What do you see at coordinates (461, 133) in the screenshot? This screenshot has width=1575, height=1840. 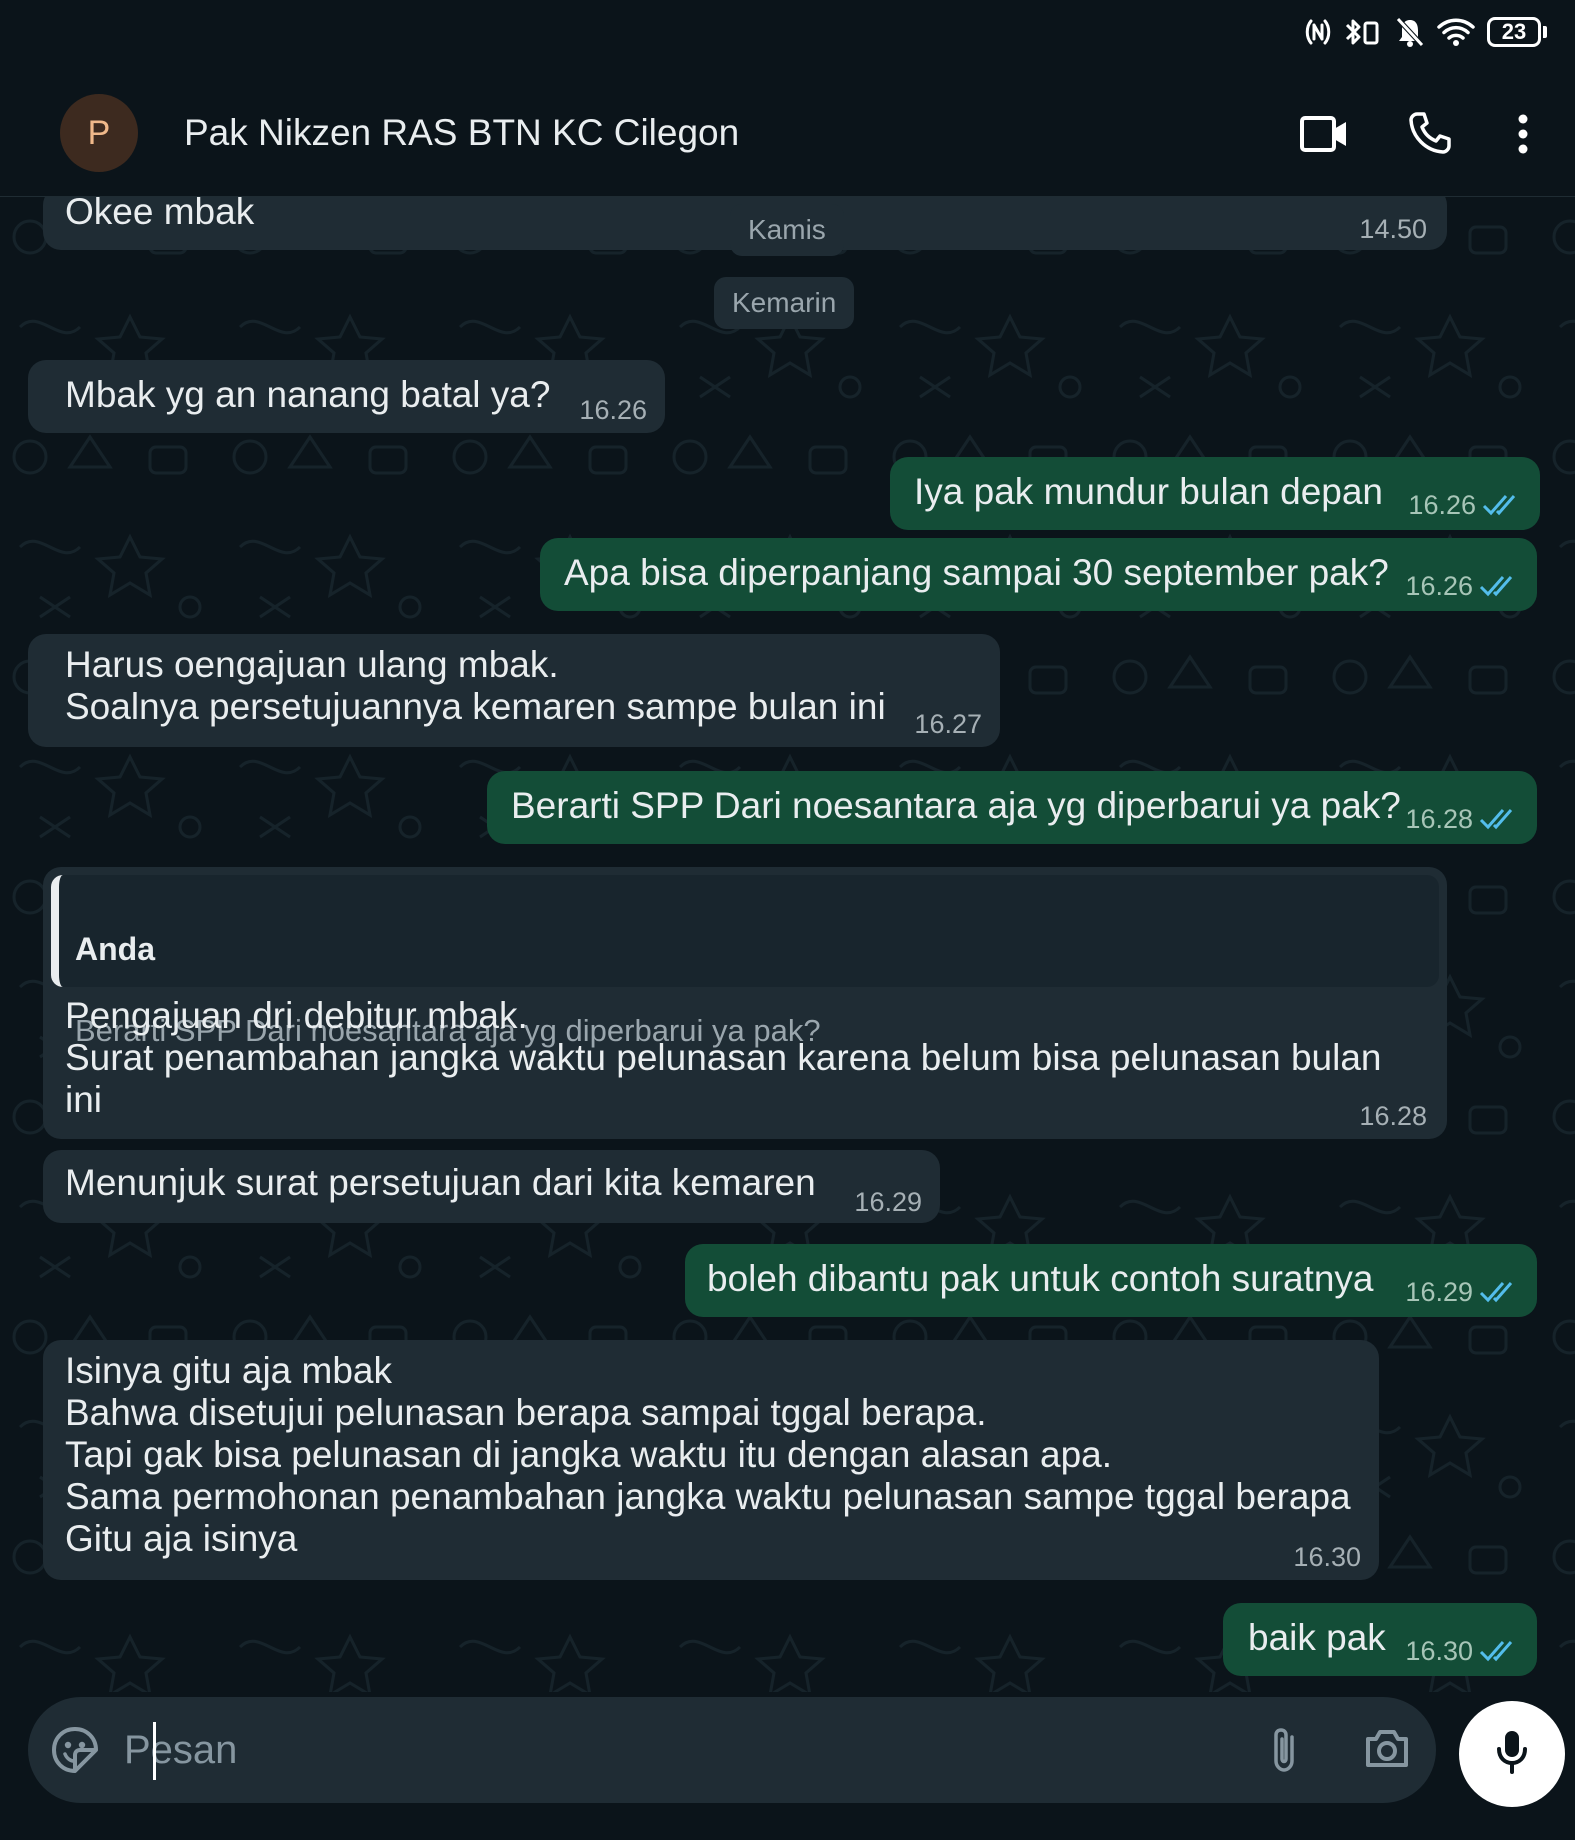 I see `contact-name: Pak Nikzen RAS BTN KC Cilegon` at bounding box center [461, 133].